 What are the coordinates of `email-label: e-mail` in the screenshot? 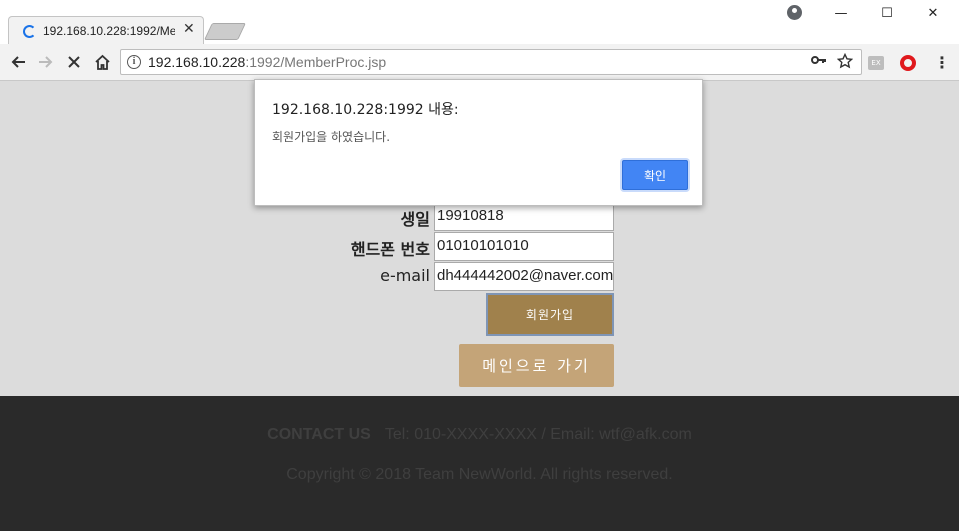 It's located at (405, 275).